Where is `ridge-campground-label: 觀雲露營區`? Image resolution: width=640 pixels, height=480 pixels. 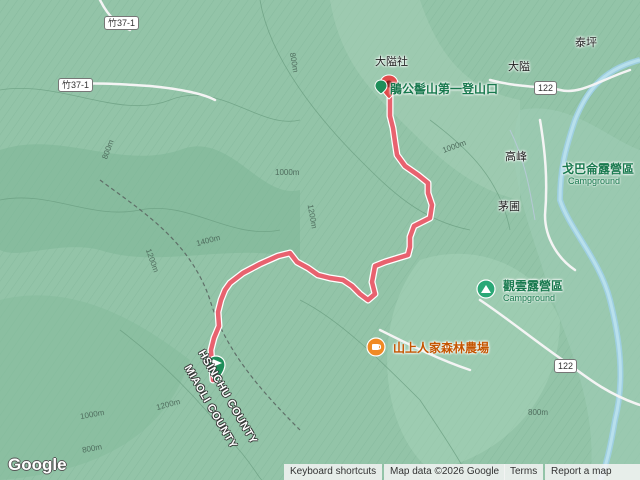
ridge-campground-label: 觀雲露營區 is located at coordinates (533, 285).